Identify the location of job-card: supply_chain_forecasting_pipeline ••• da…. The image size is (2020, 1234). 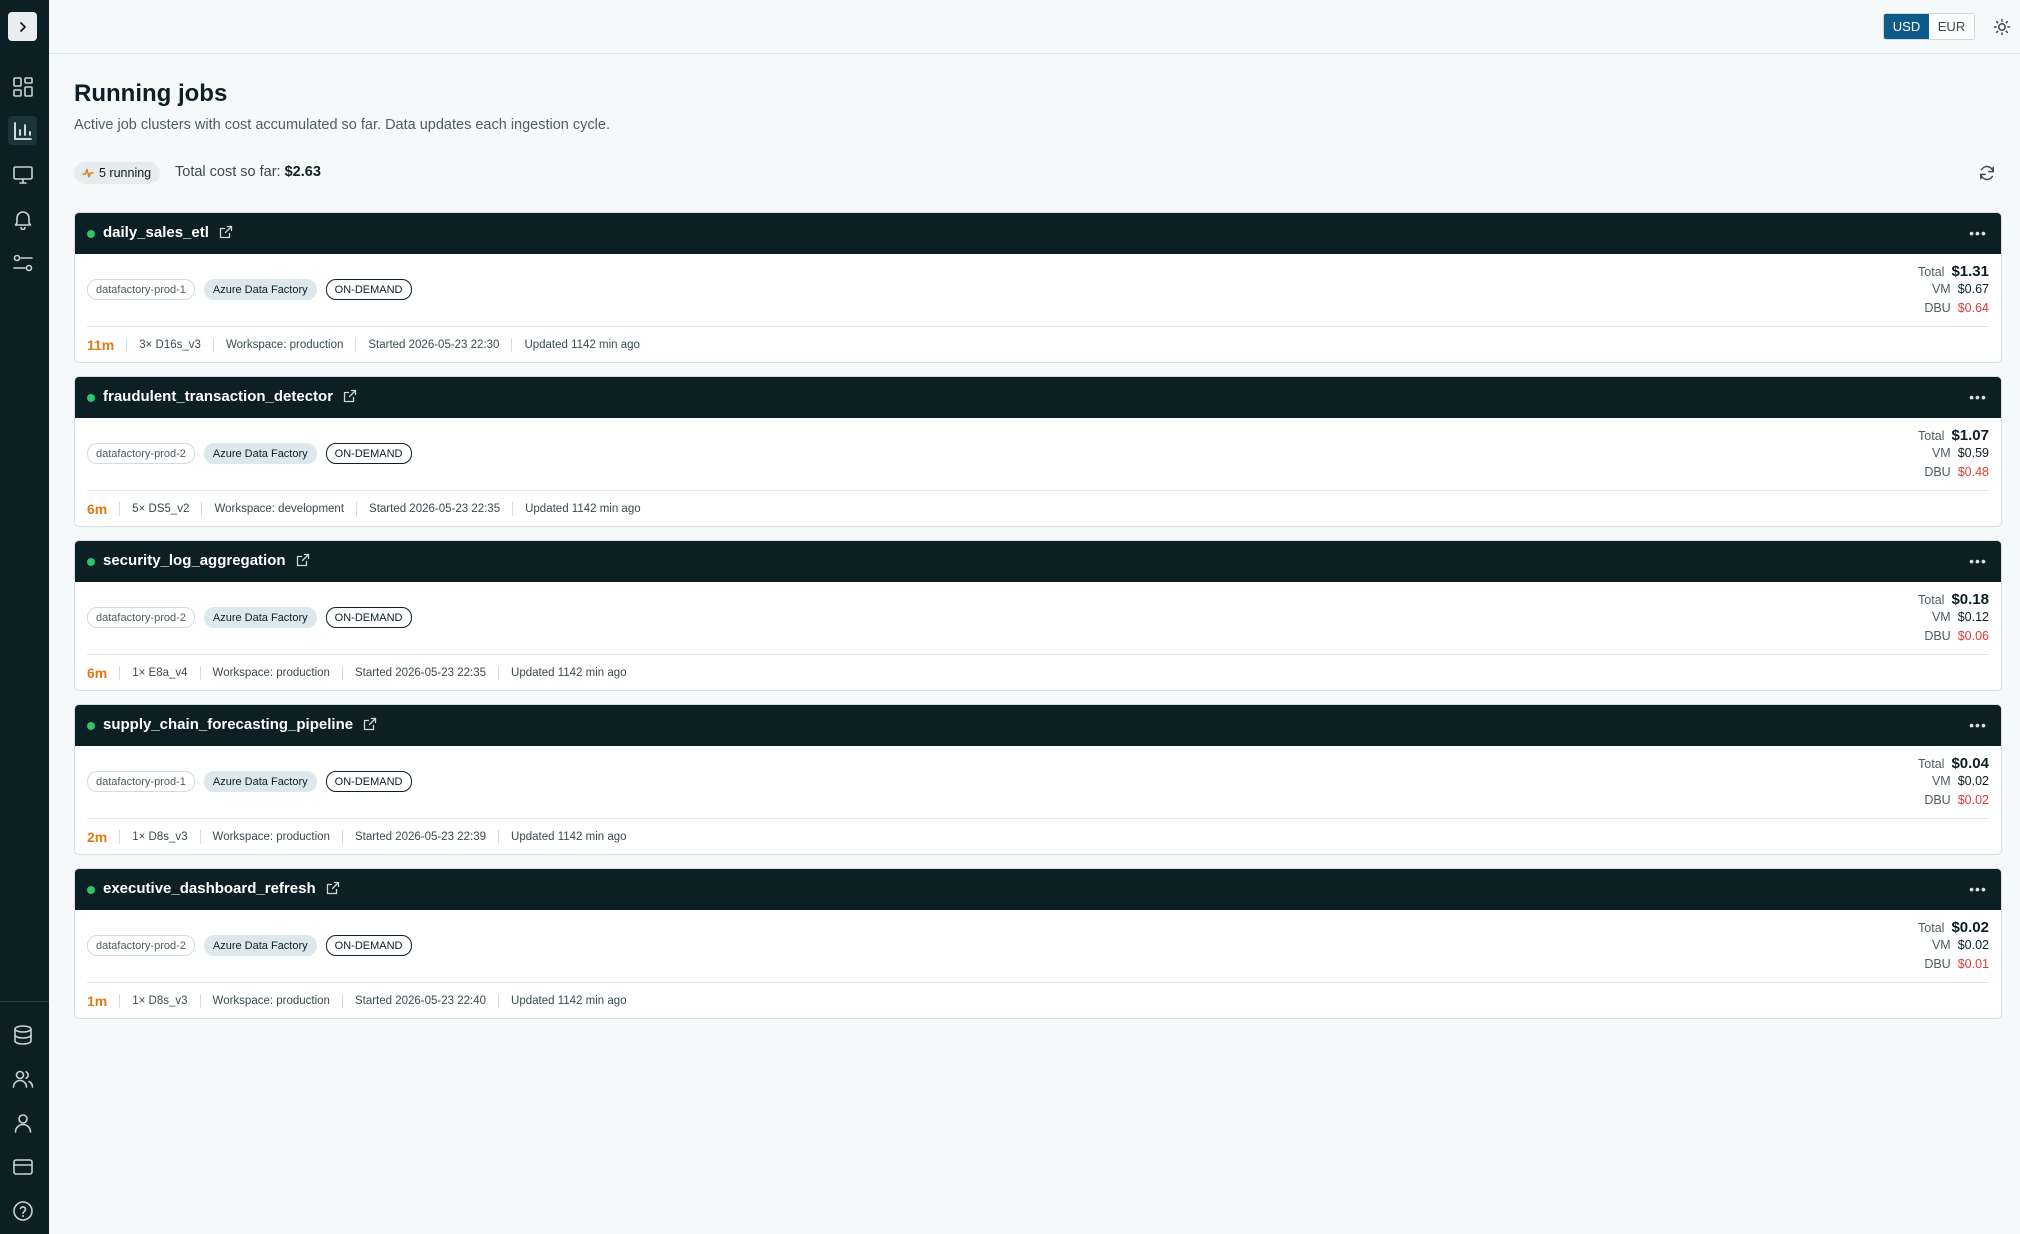
(1038, 779).